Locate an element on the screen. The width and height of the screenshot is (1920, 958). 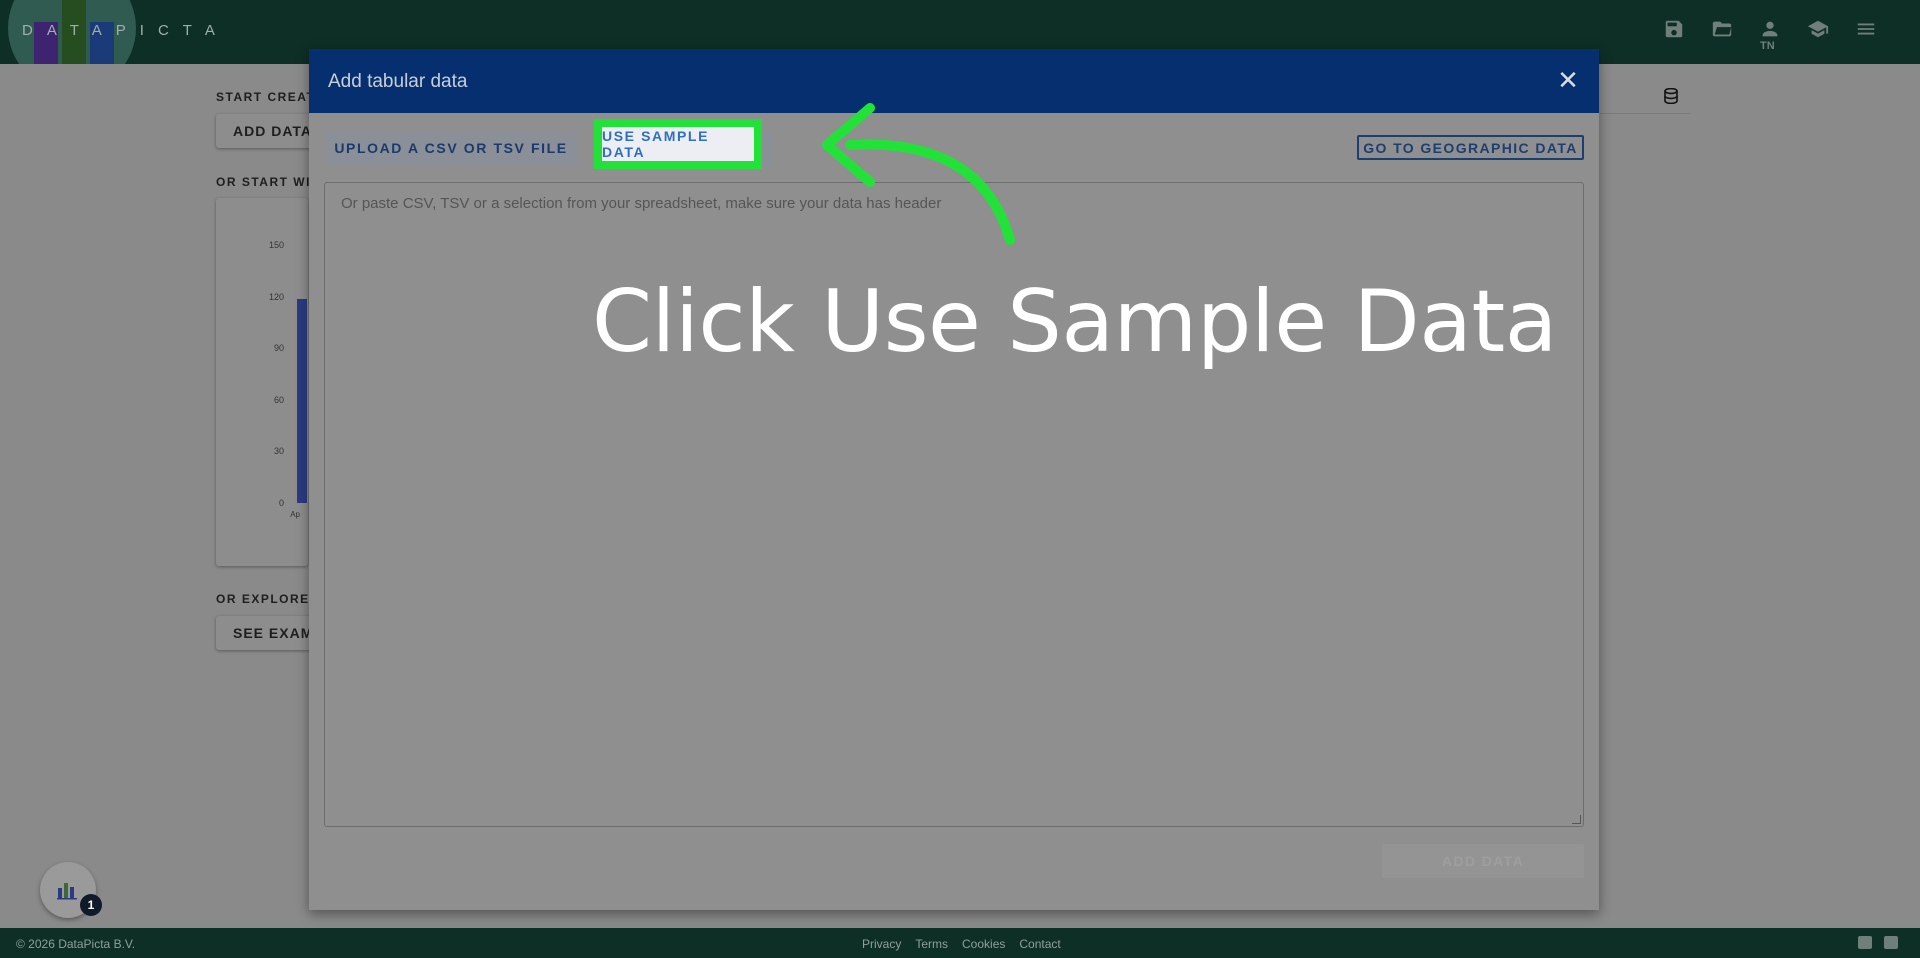
divider is located at coordinates (1645, 113).